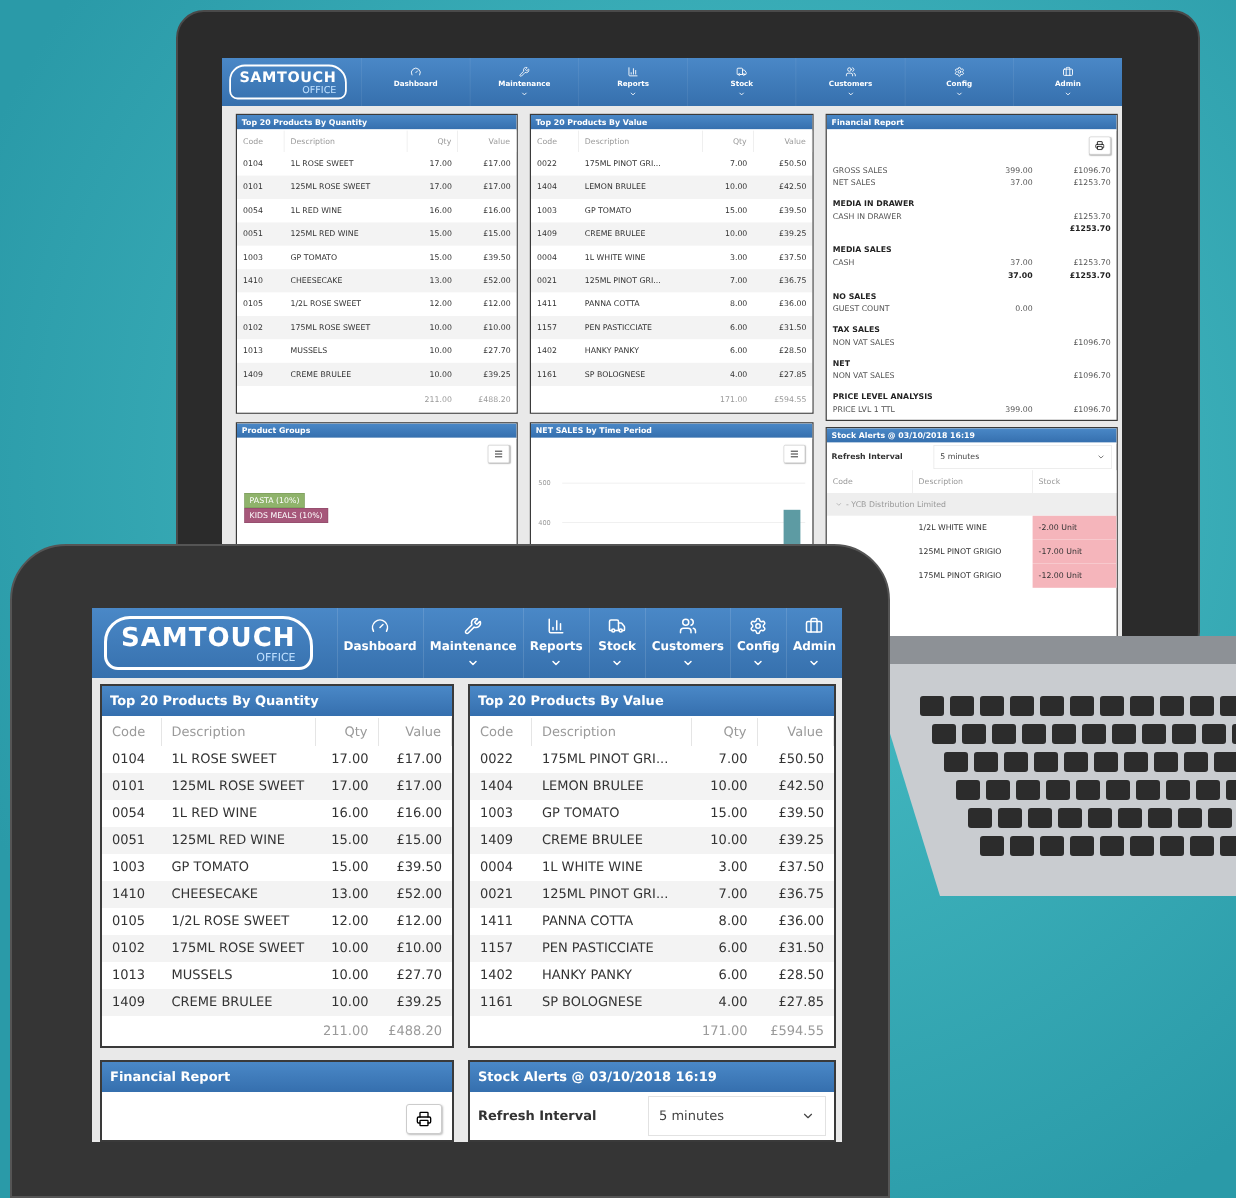 Image resolution: width=1236 pixels, height=1198 pixels. Describe the element at coordinates (473, 626) in the screenshot. I see `wrench-icon` at that location.